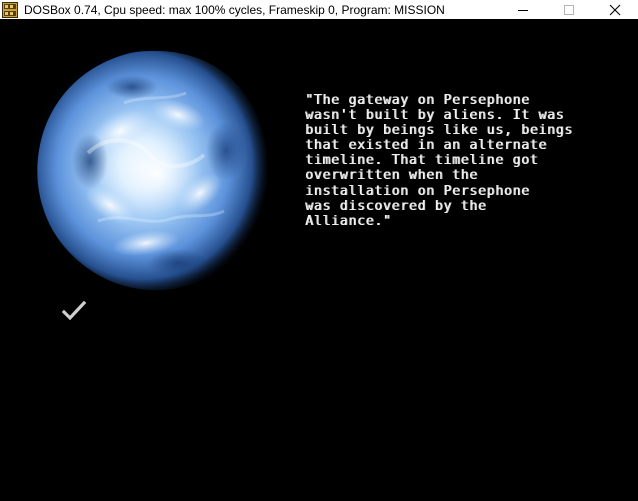  I want to click on dosbox-icon, so click(10, 9).